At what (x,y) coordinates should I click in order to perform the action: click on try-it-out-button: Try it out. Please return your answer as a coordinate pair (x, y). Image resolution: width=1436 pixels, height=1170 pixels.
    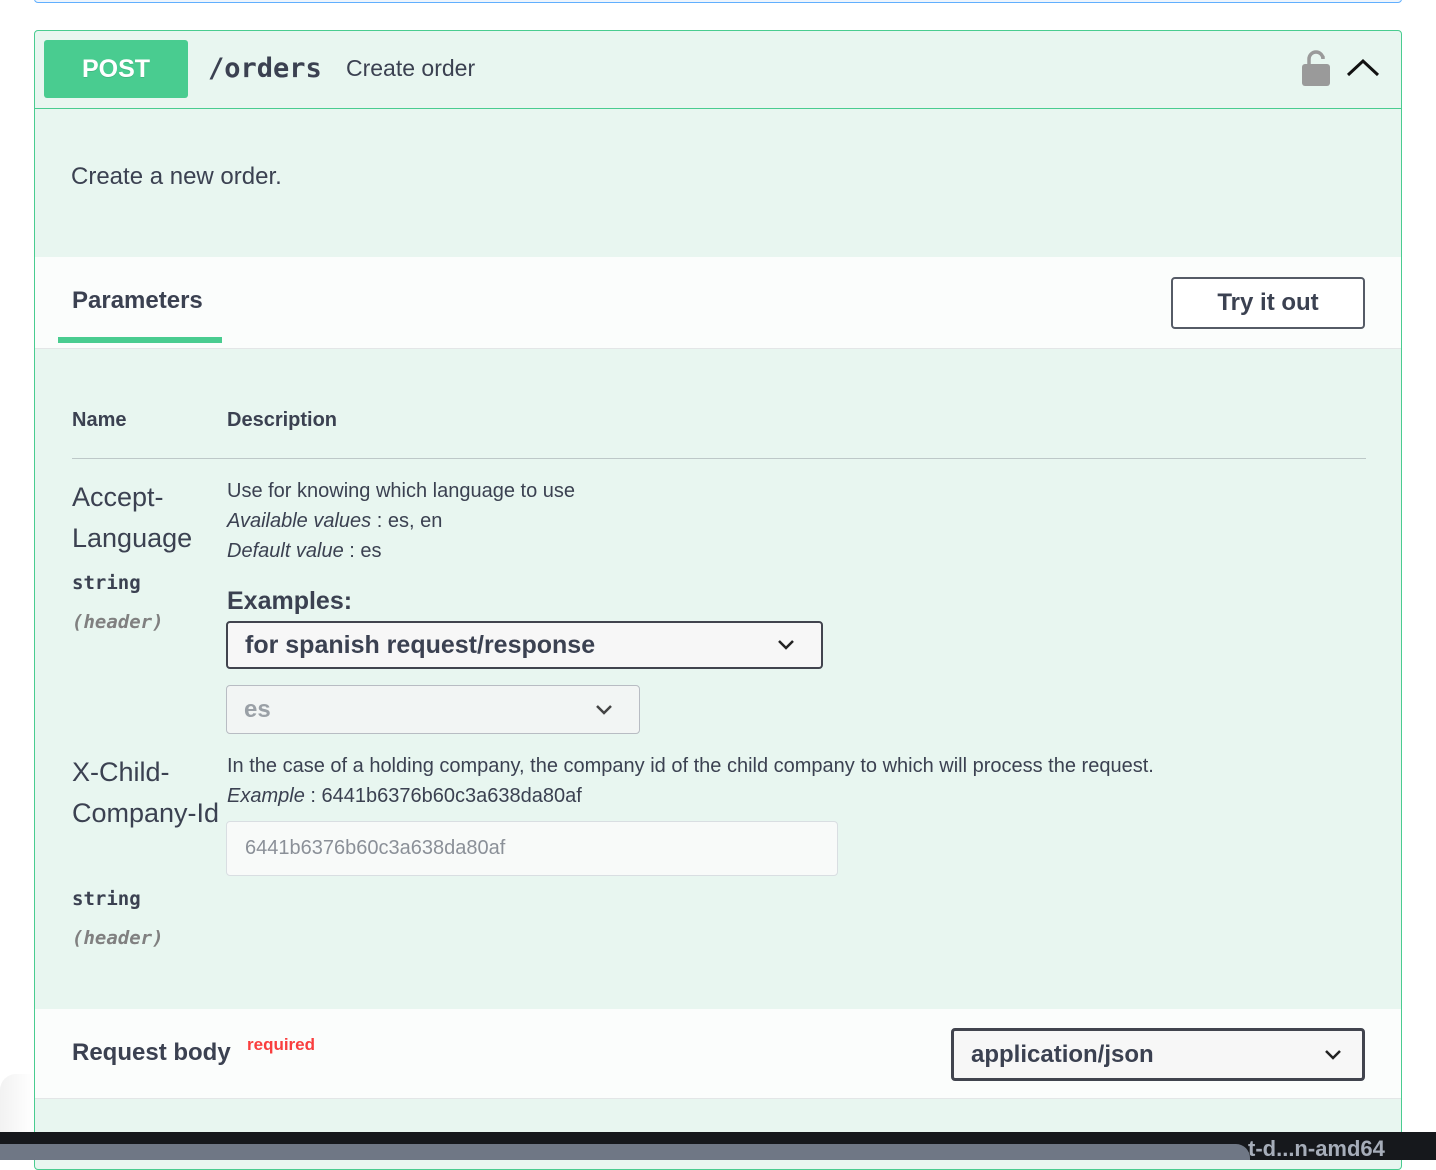
    Looking at the image, I should click on (1268, 303).